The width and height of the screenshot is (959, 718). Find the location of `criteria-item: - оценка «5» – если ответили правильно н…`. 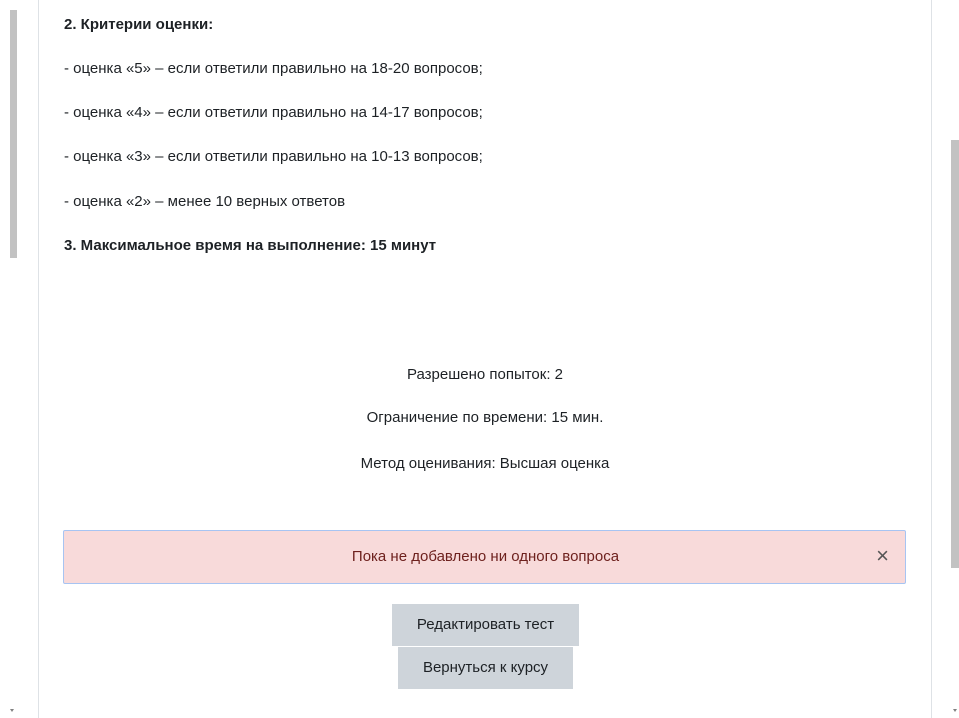

criteria-item: - оценка «5» – если ответили правильно н… is located at coordinates (273, 68).